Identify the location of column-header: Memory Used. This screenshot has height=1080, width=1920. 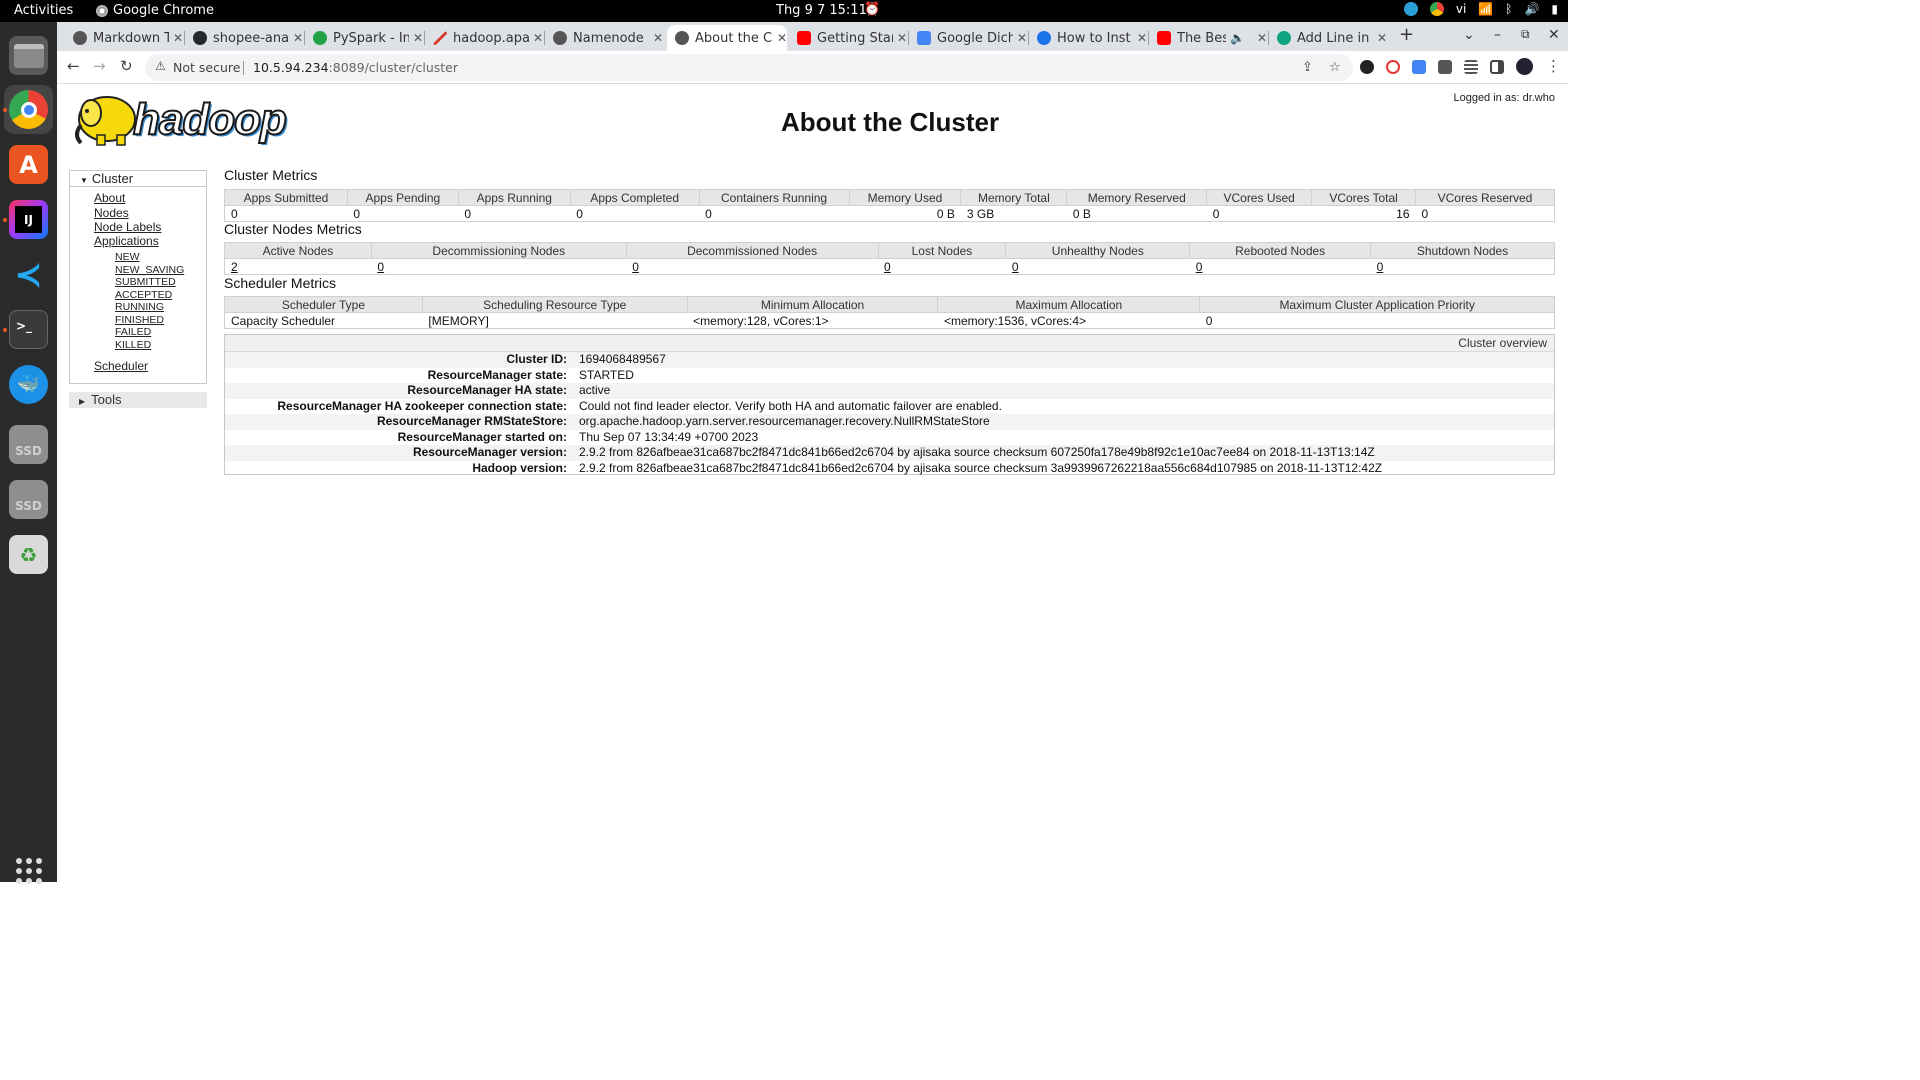
(905, 197).